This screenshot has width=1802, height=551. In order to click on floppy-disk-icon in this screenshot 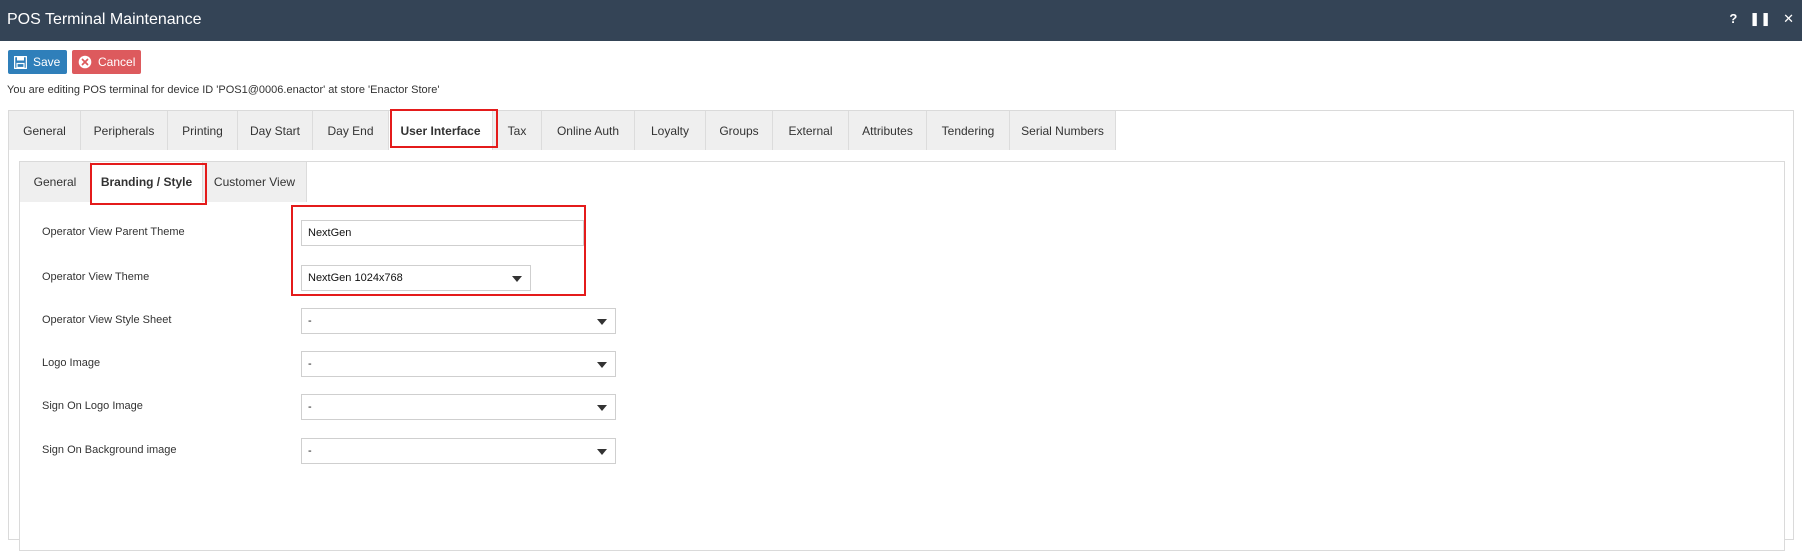, I will do `click(20, 62)`.